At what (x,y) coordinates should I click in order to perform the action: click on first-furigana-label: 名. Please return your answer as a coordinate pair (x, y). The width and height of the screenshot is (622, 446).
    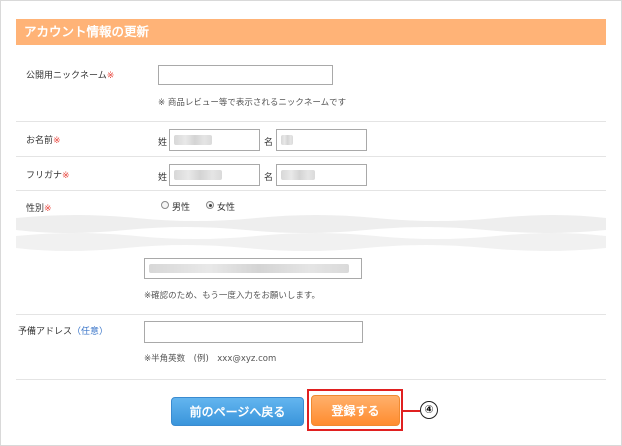
    Looking at the image, I should click on (269, 178).